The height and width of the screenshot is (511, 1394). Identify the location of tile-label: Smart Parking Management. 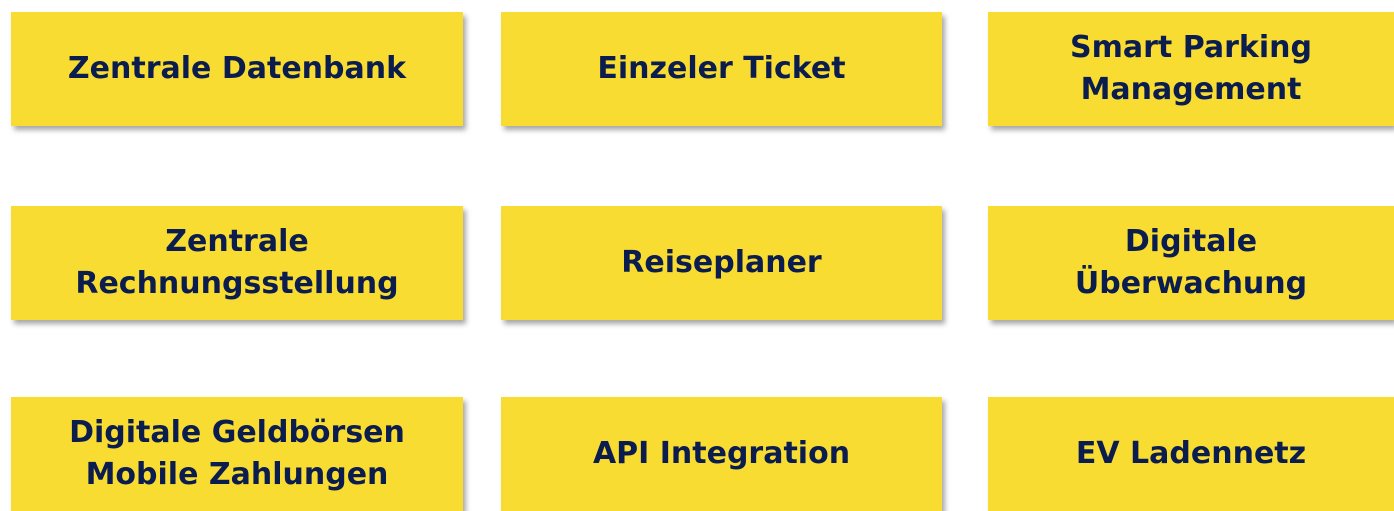
(1191, 69).